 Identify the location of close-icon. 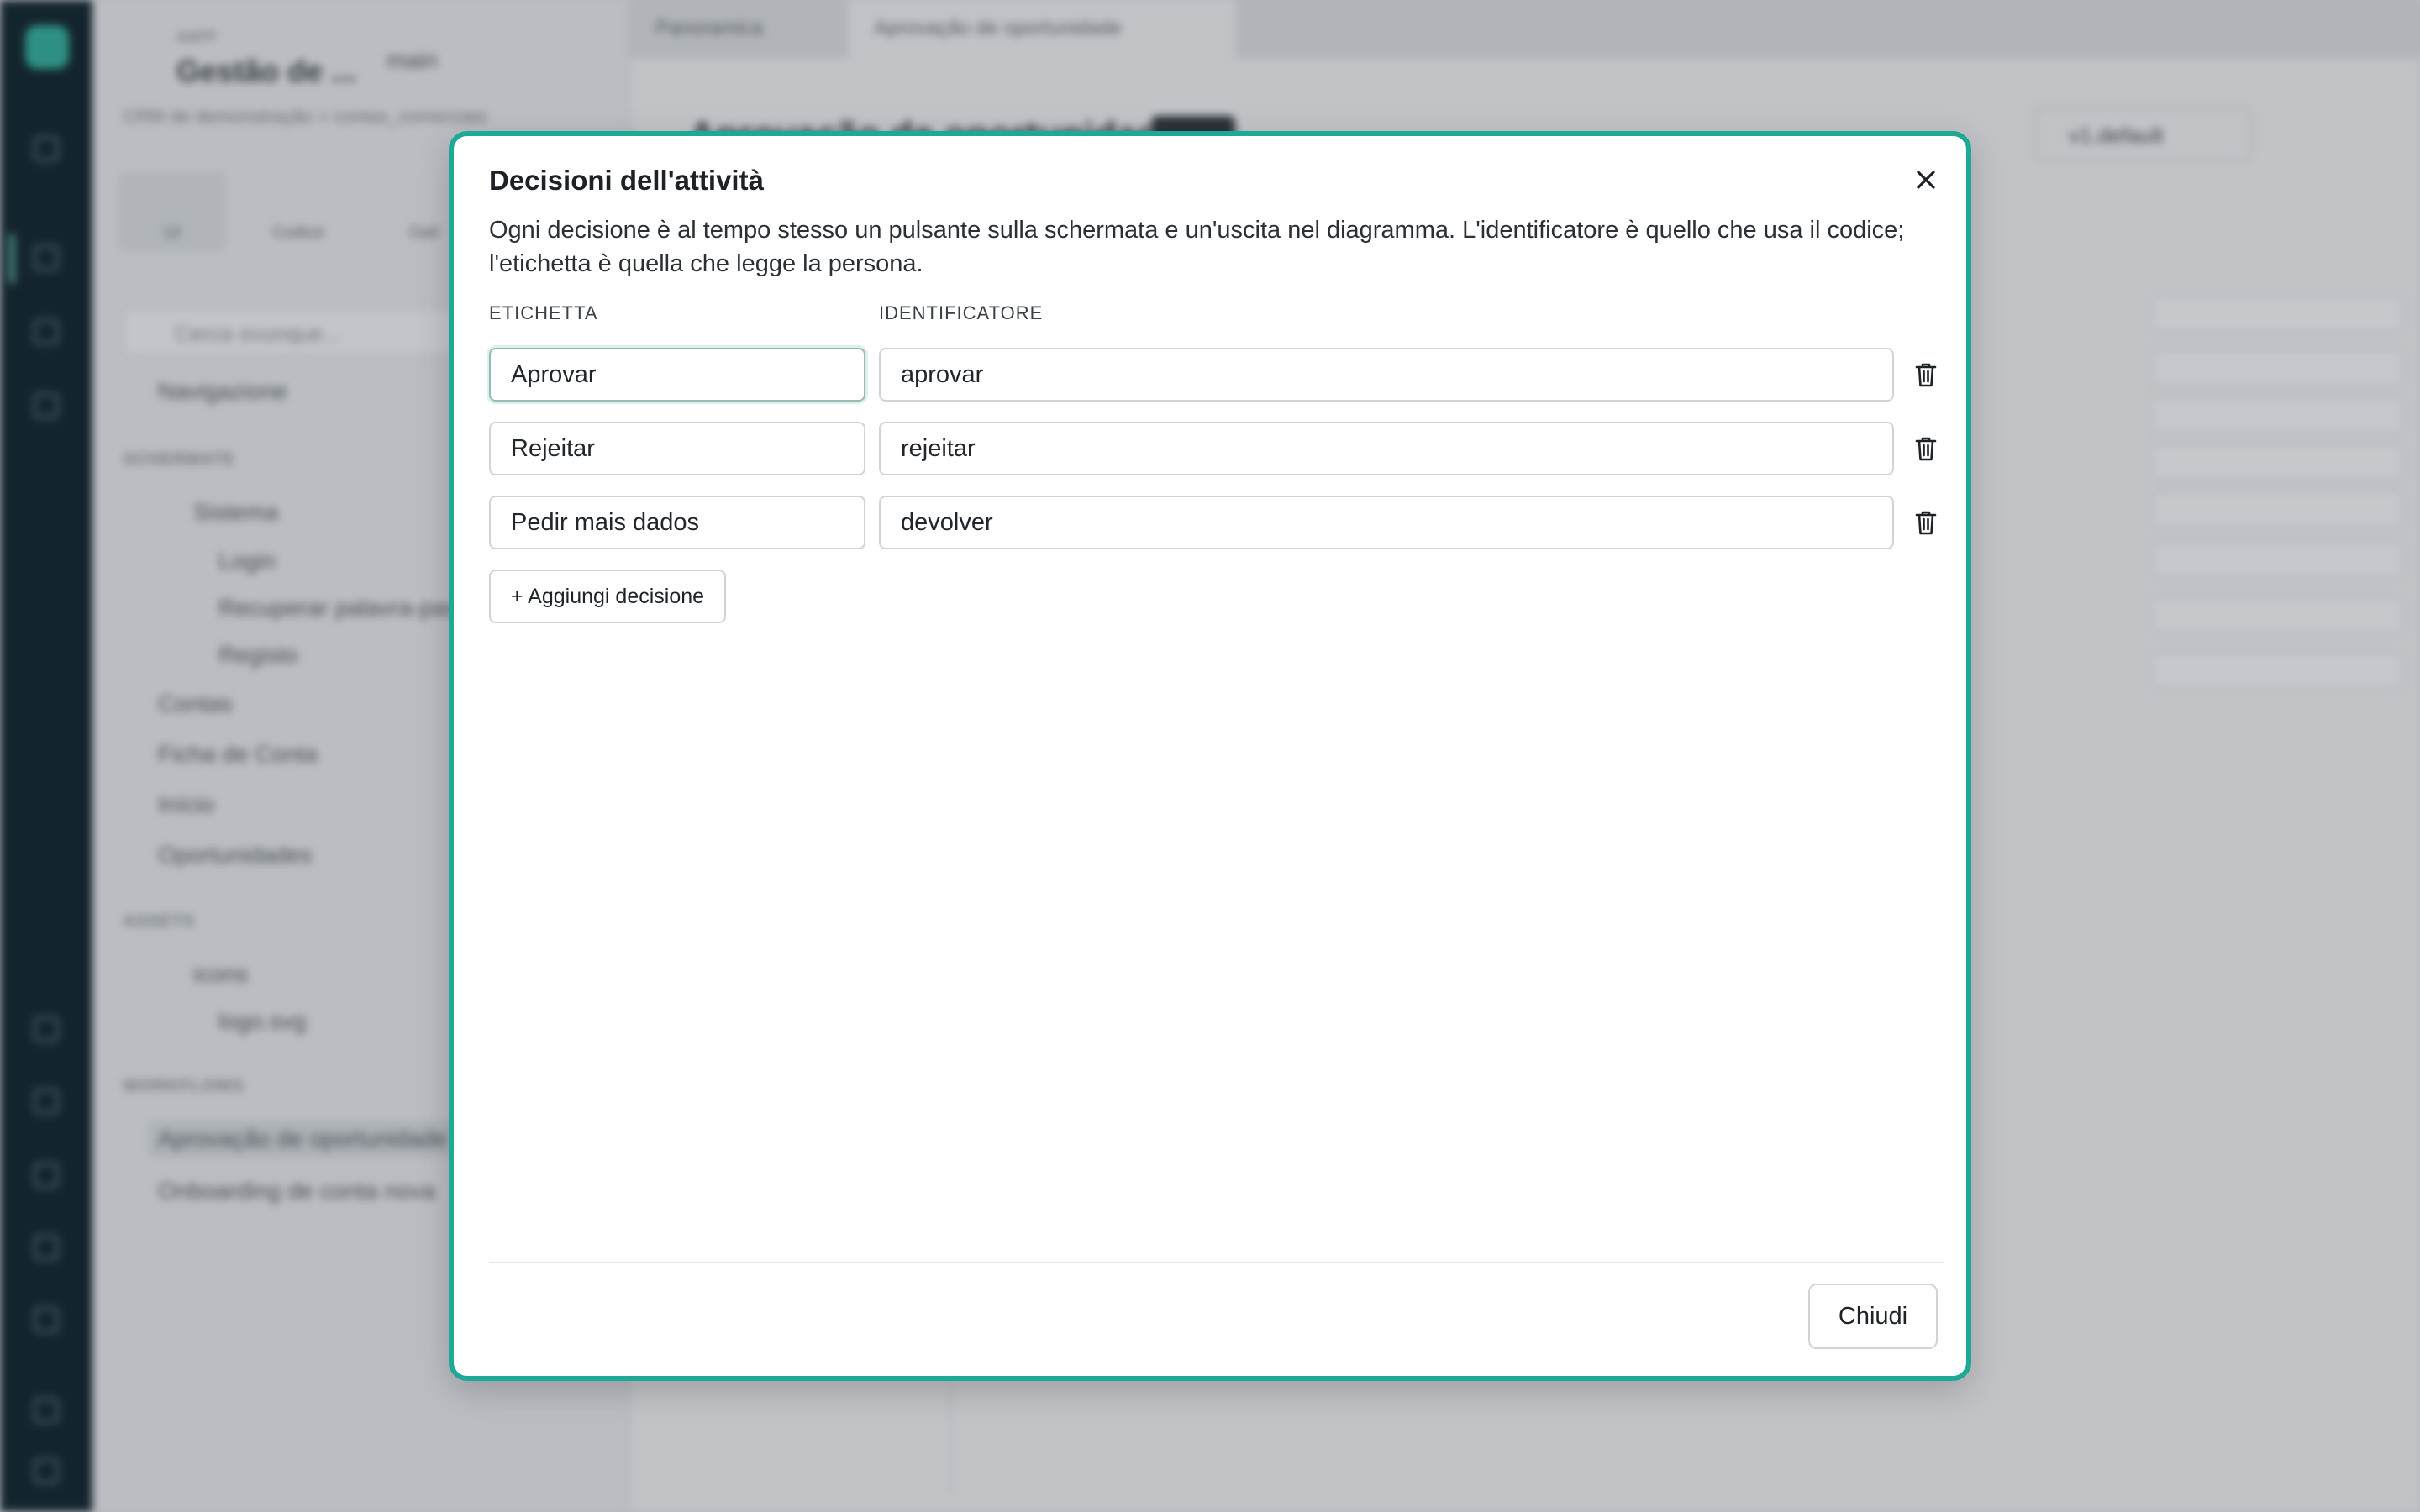
(1926, 180).